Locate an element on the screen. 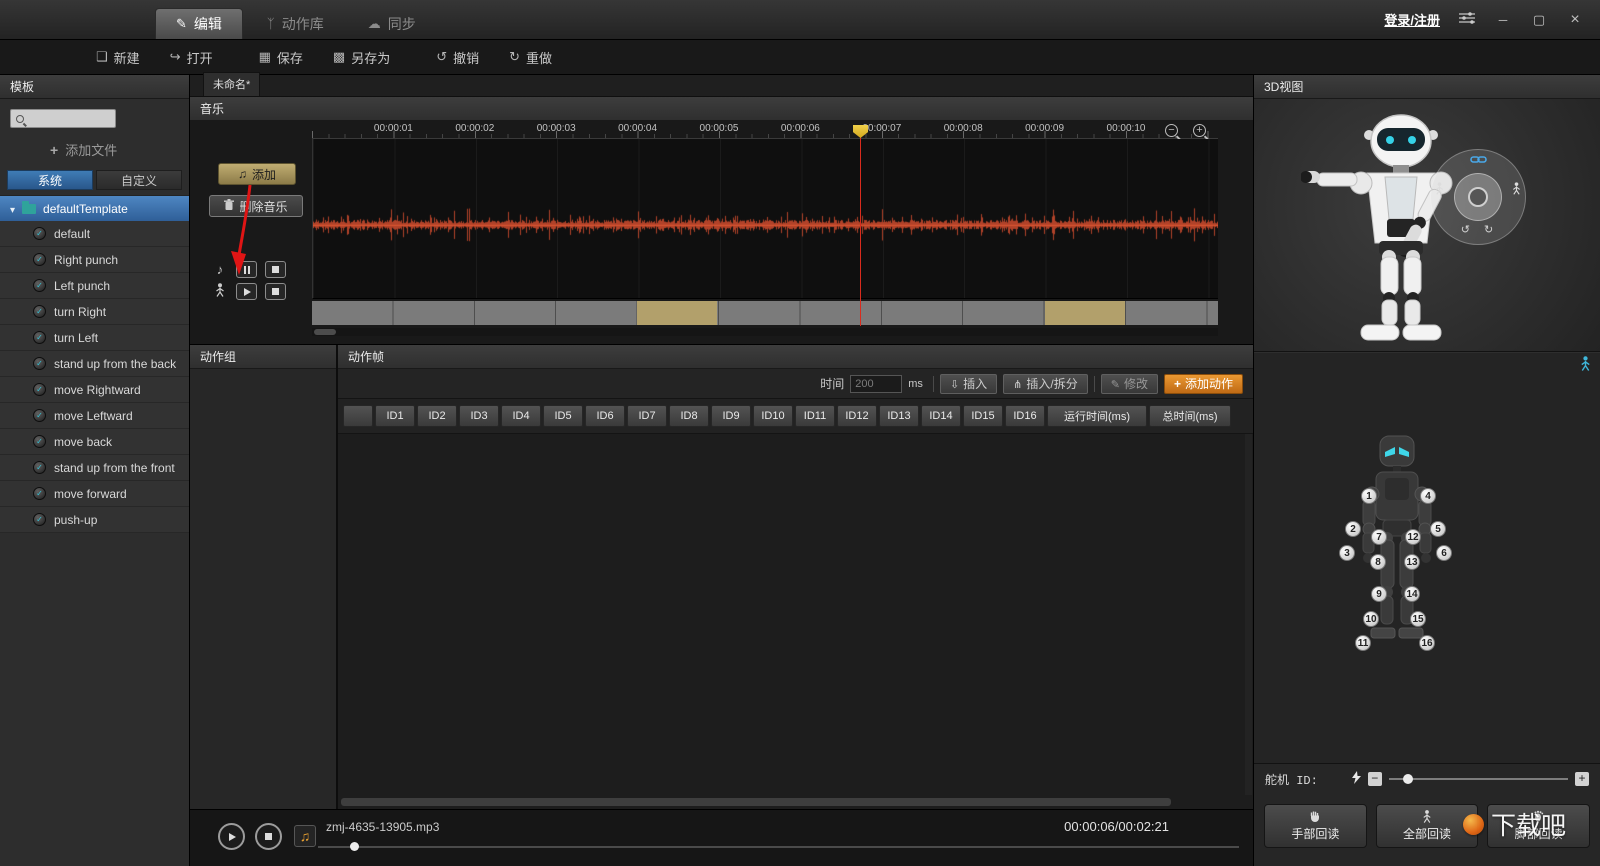 The image size is (1600, 866). servo-slider is located at coordinates (1478, 779).